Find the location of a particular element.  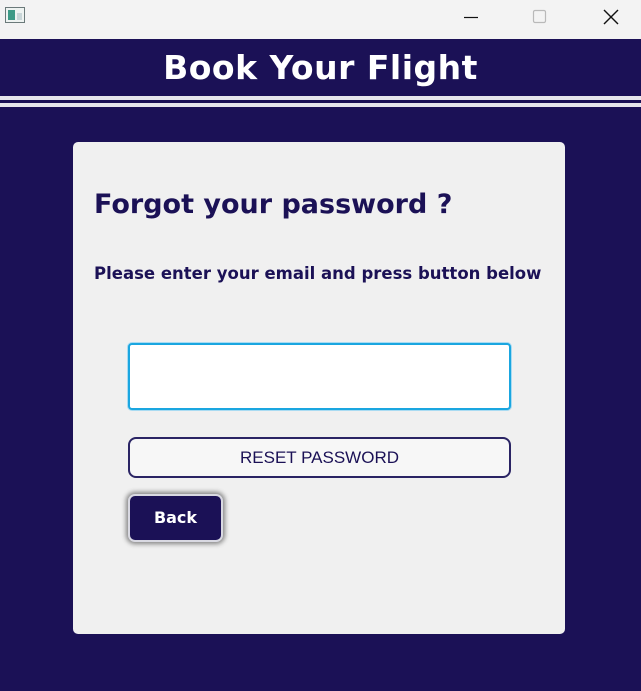

reset-password-button: RESET PASSWORD is located at coordinates (319, 457).